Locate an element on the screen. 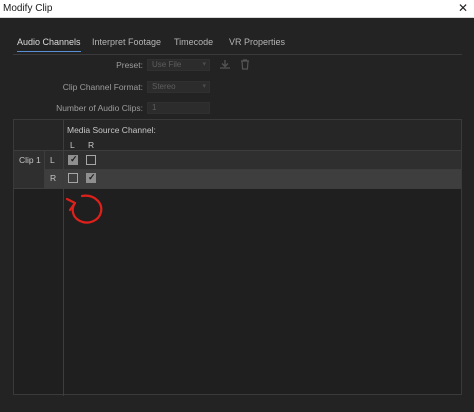 This screenshot has height=412, width=474. checkbox-l-to-r is located at coordinates (91, 160).